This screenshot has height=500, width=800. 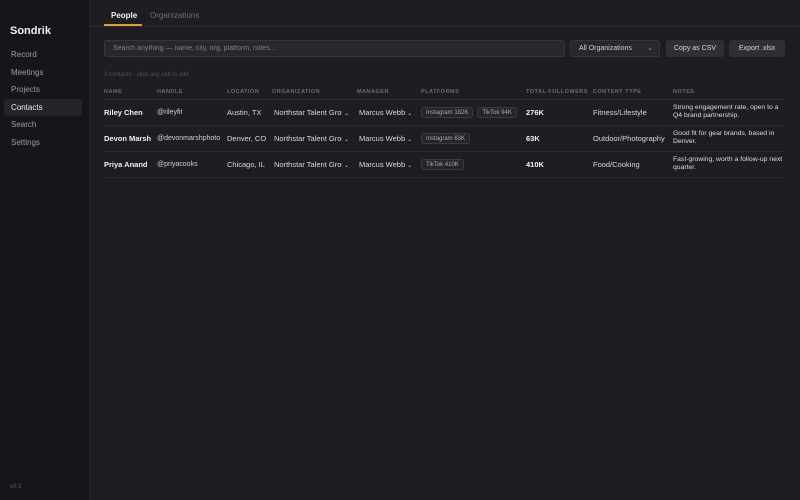 What do you see at coordinates (757, 48) in the screenshot?
I see `export-xlsx-button: Export .xlsx` at bounding box center [757, 48].